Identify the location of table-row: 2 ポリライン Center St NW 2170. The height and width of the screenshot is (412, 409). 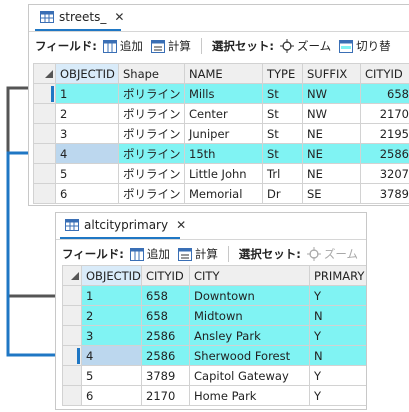
(221, 113).